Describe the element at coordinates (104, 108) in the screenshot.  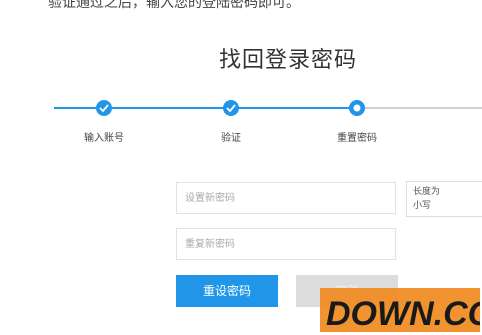
I see `step-1-check-icon` at that location.